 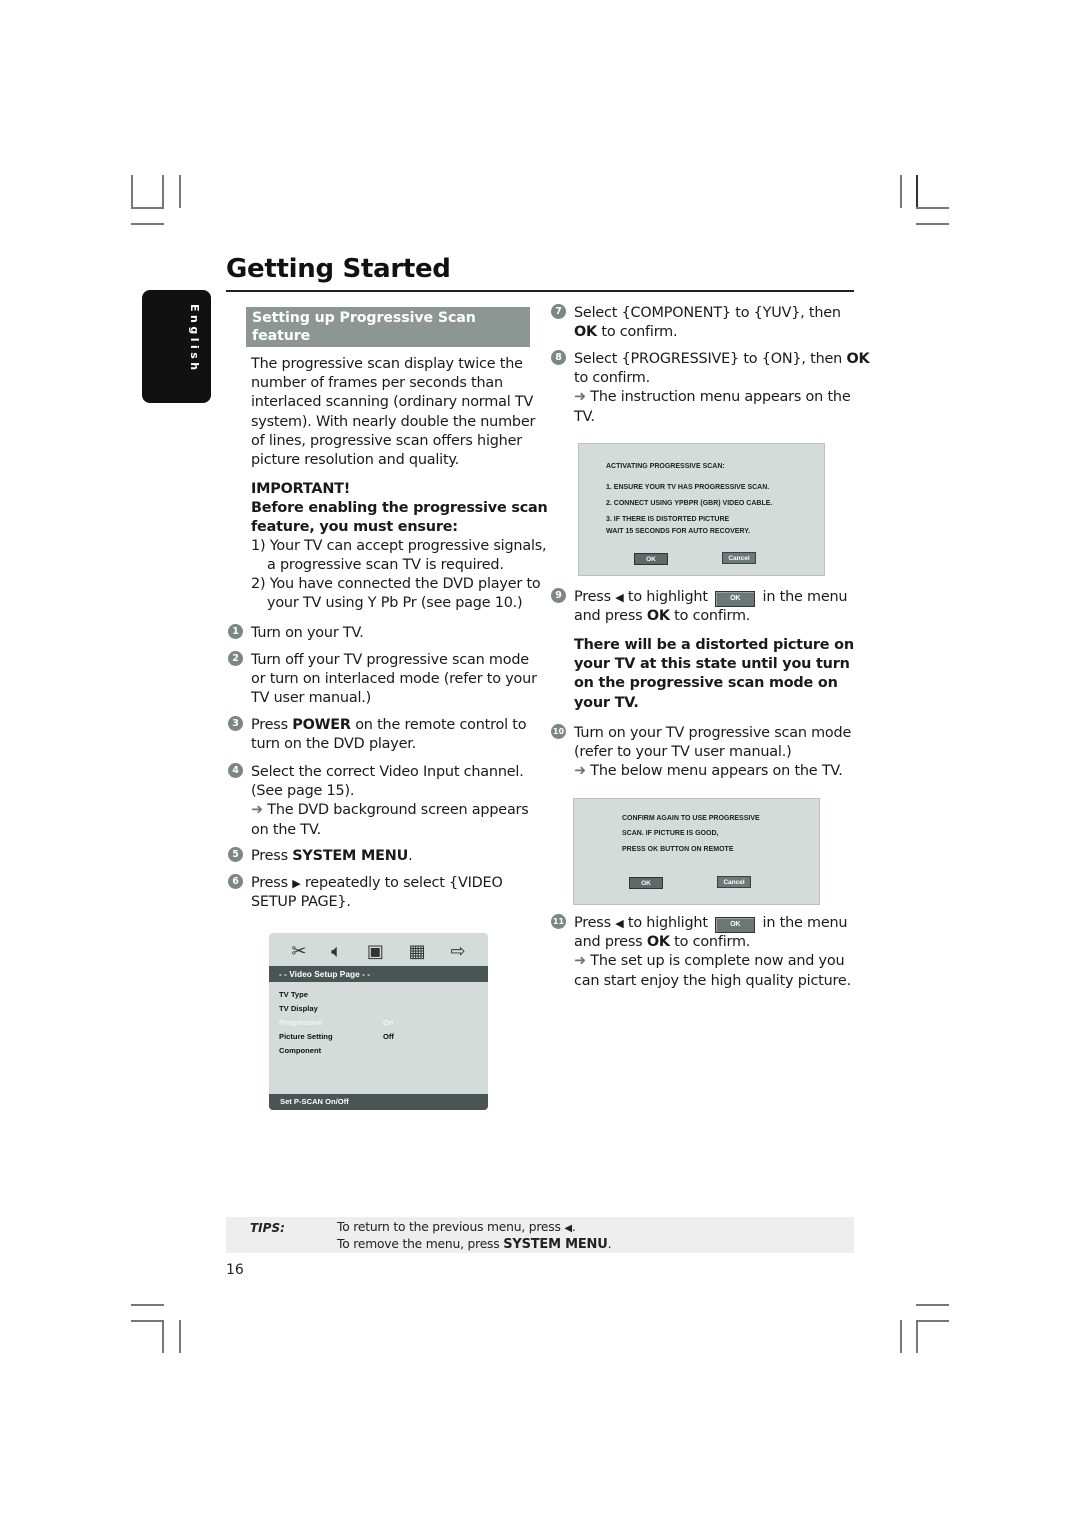 I want to click on power-key-label: POWER, so click(x=321, y=725).